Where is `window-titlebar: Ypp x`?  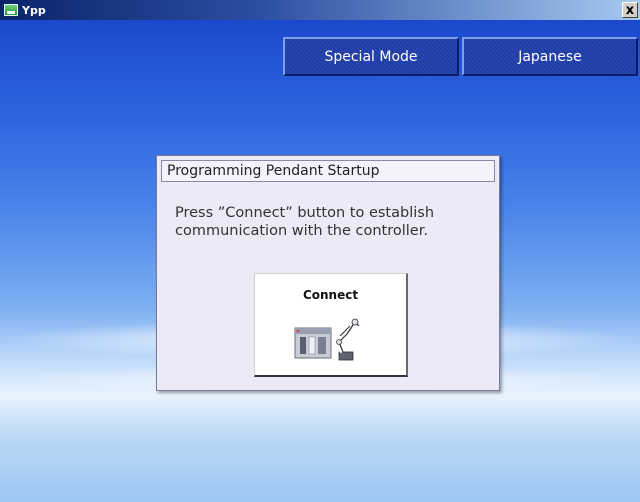 window-titlebar: Ypp x is located at coordinates (320, 10).